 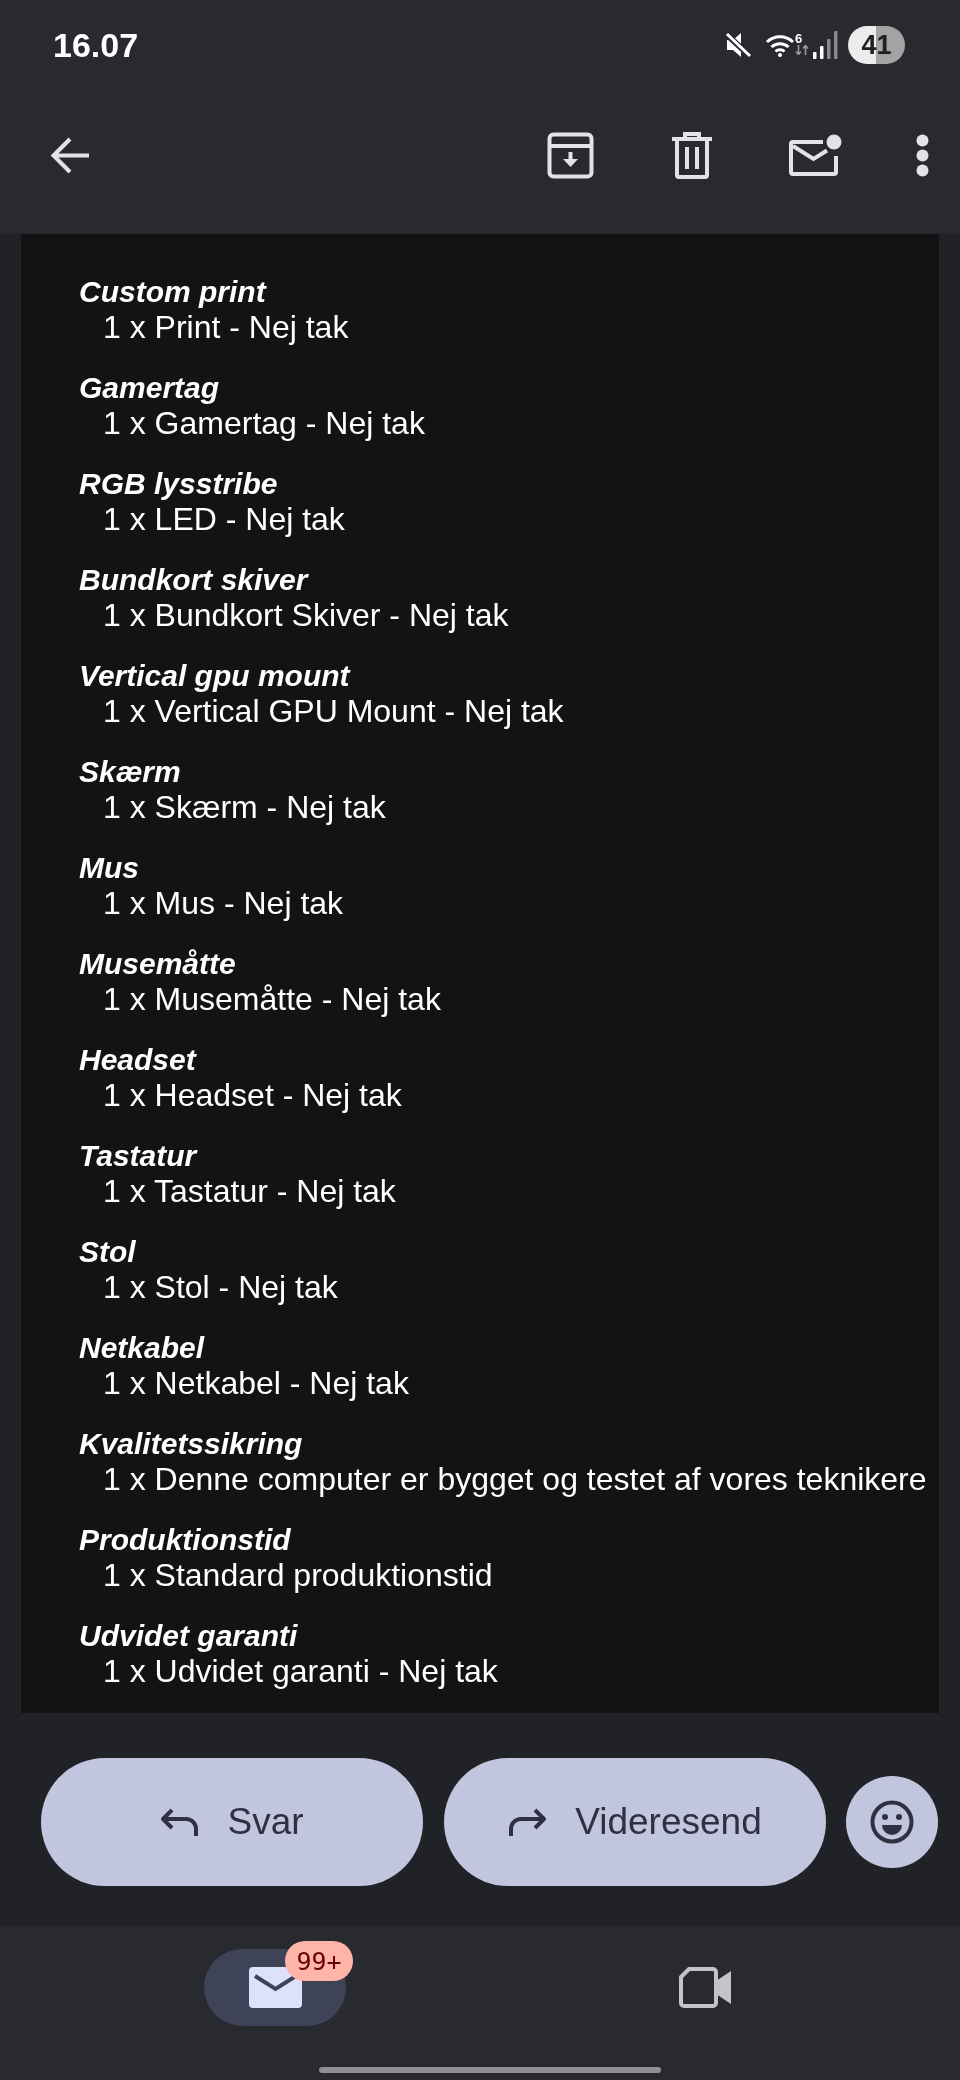 I want to click on mute-icon, so click(x=738, y=45).